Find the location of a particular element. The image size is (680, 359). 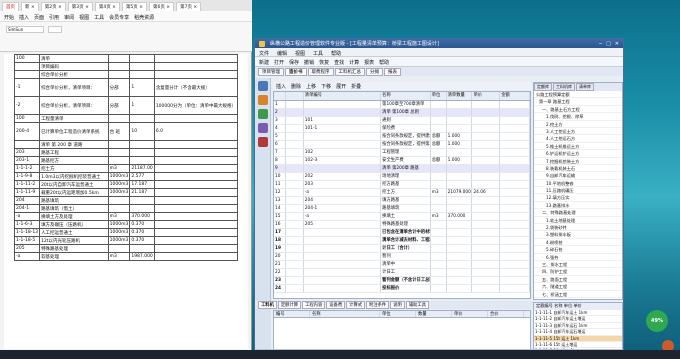

toolbar-button: 查找 is located at coordinates (339, 62).